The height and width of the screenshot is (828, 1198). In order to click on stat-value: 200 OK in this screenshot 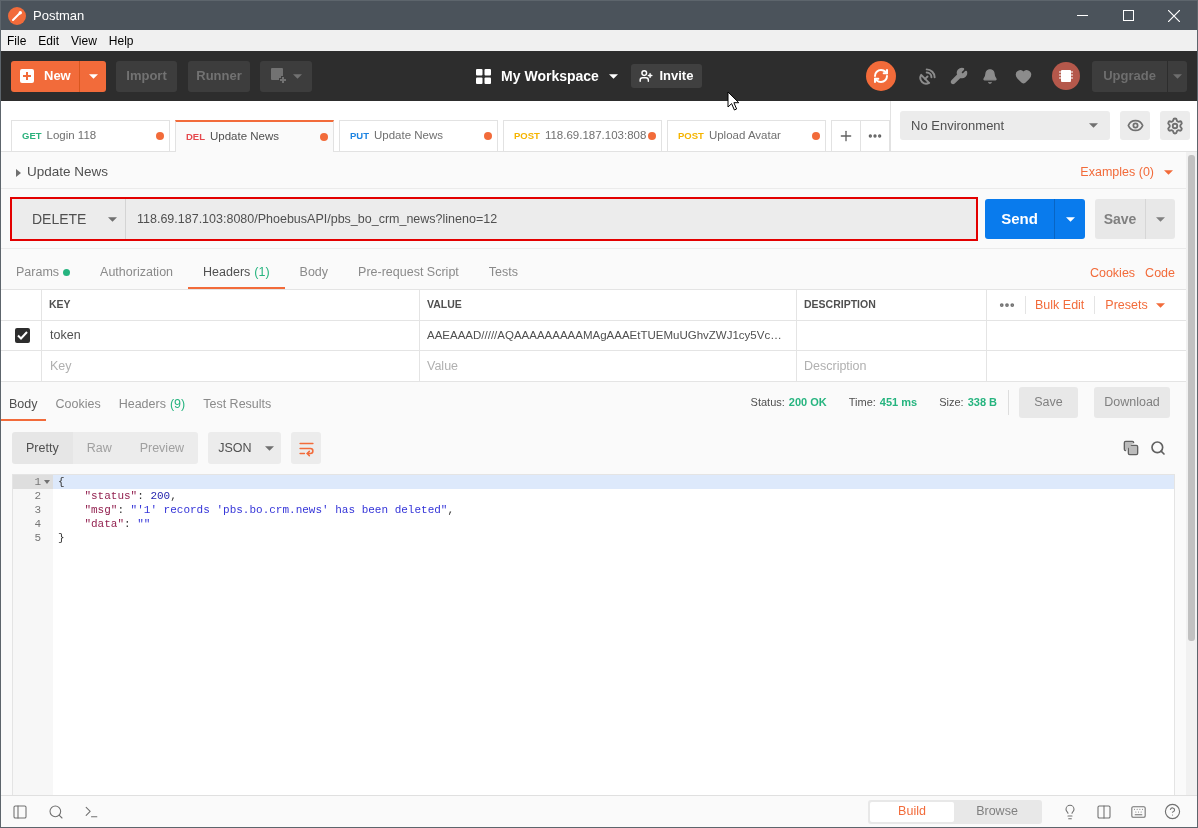, I will do `click(807, 403)`.